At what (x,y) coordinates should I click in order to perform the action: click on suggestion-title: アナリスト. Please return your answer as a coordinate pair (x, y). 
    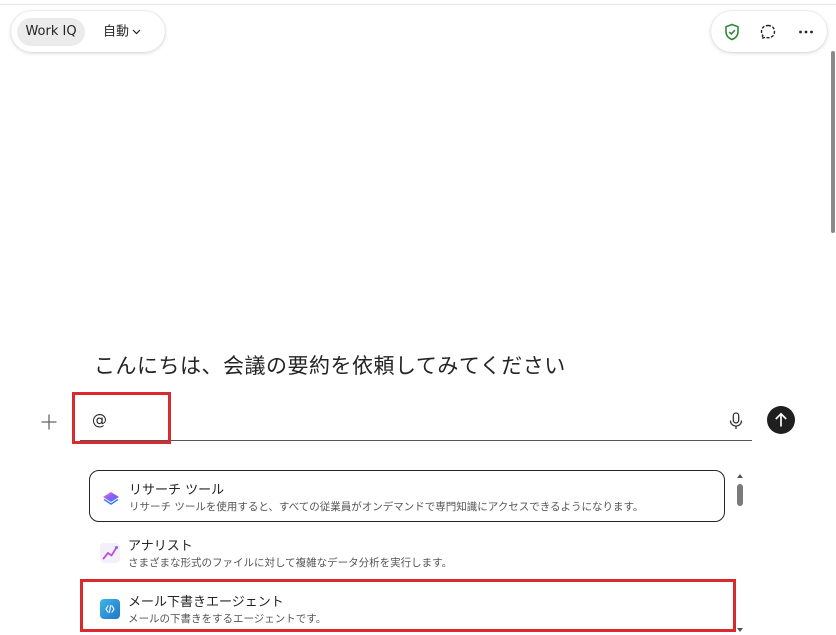
    Looking at the image, I should click on (160, 546).